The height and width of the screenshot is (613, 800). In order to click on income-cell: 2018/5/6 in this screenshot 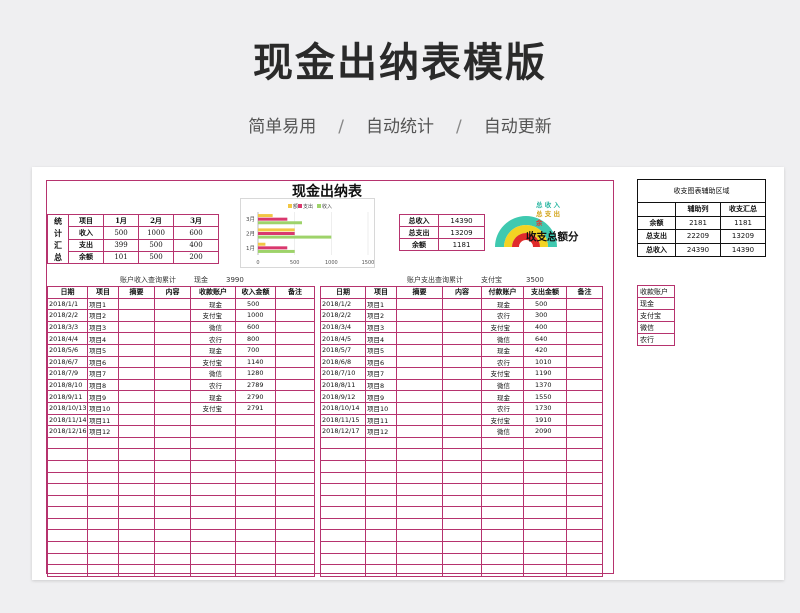, I will do `click(67, 350)`.